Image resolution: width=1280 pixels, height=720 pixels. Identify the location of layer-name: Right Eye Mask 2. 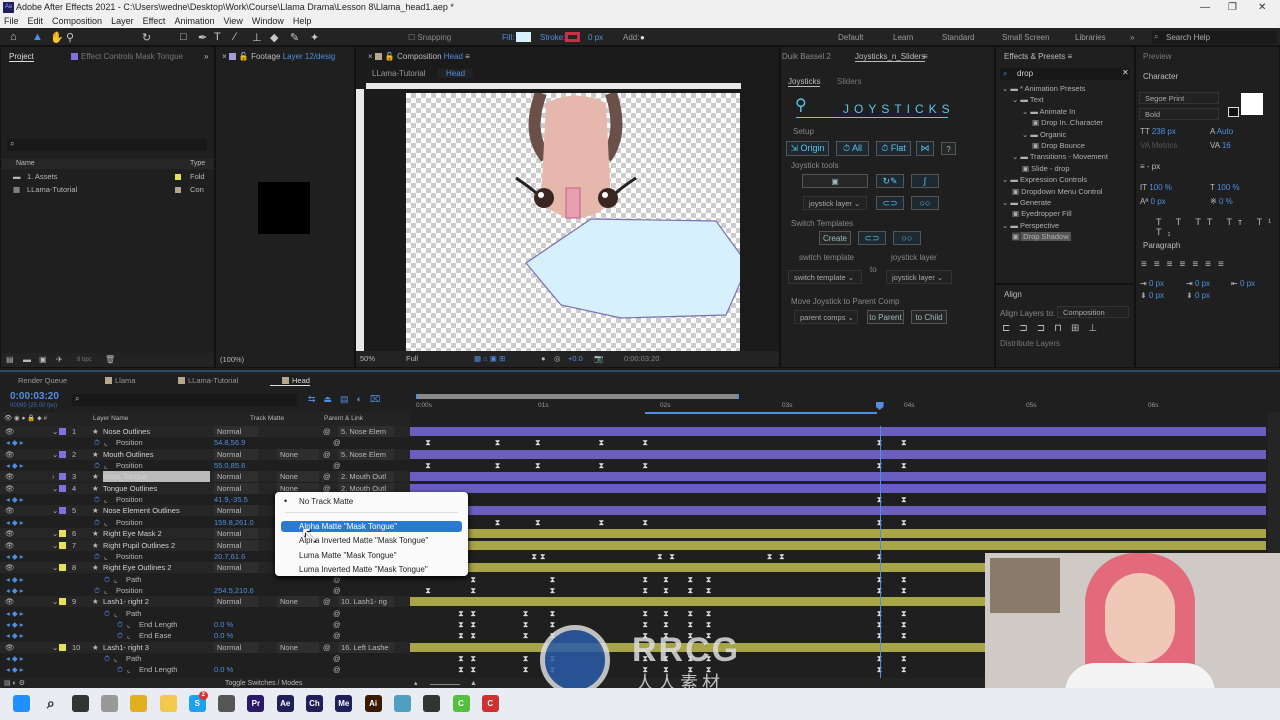
(156, 533).